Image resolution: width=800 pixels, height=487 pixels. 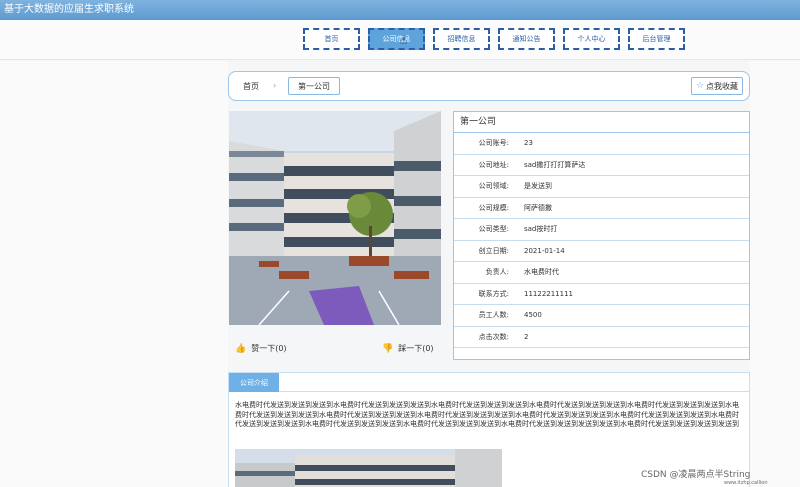 I want to click on info-row-contact: 联系方式: 11122211111, so click(x=601, y=294).